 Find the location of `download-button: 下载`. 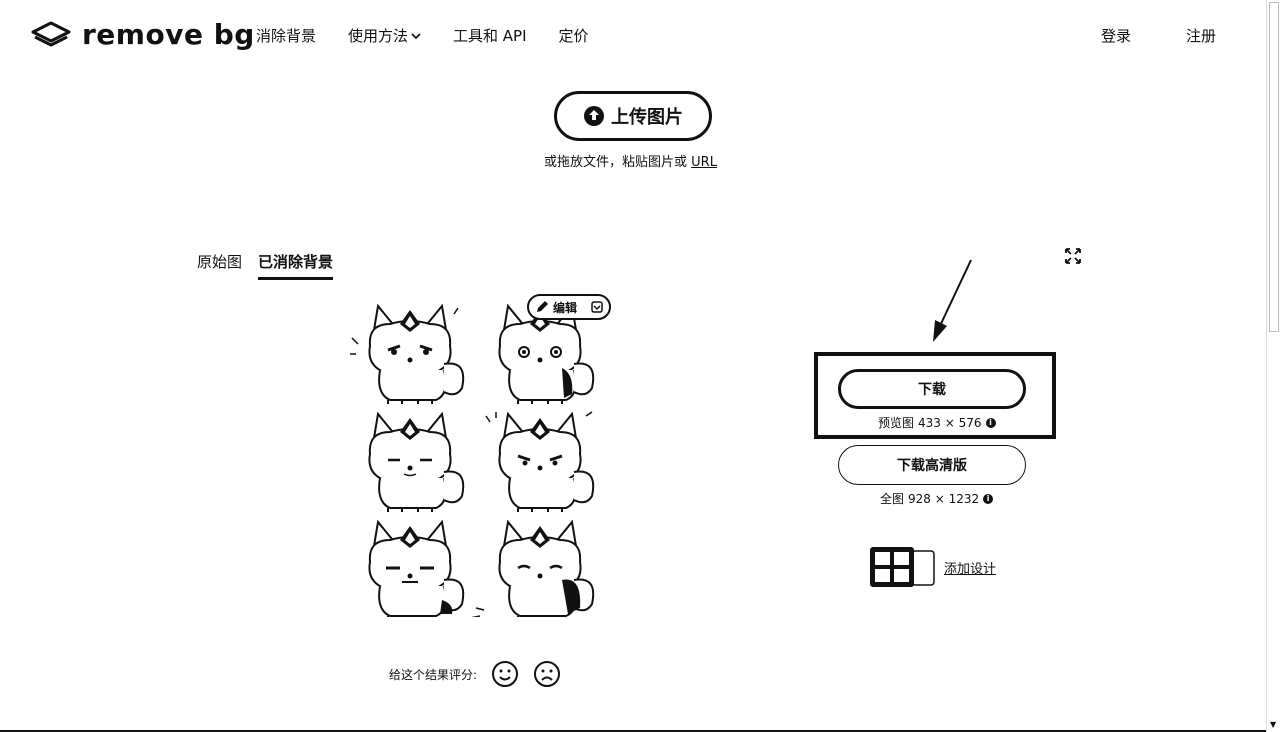

download-button: 下载 is located at coordinates (932, 389).